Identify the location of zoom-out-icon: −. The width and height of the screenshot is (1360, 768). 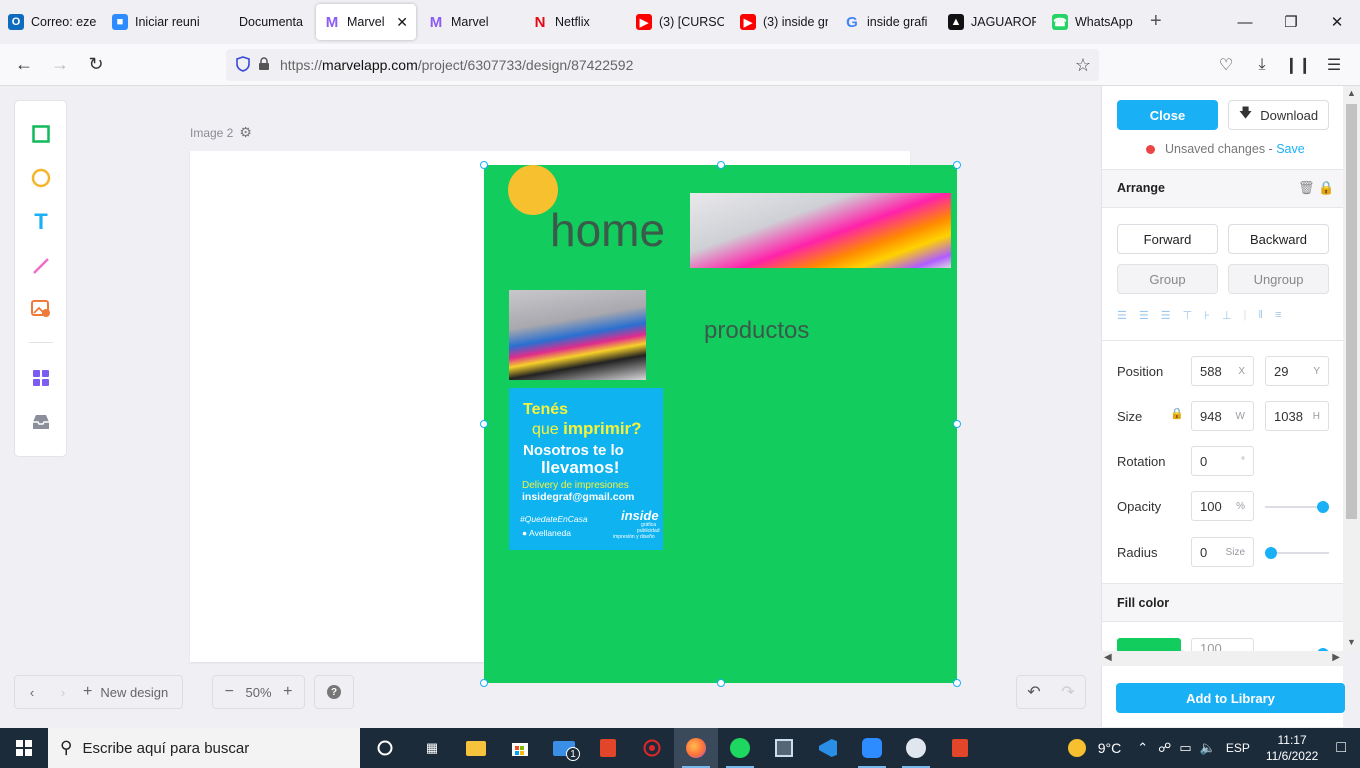
(229, 692).